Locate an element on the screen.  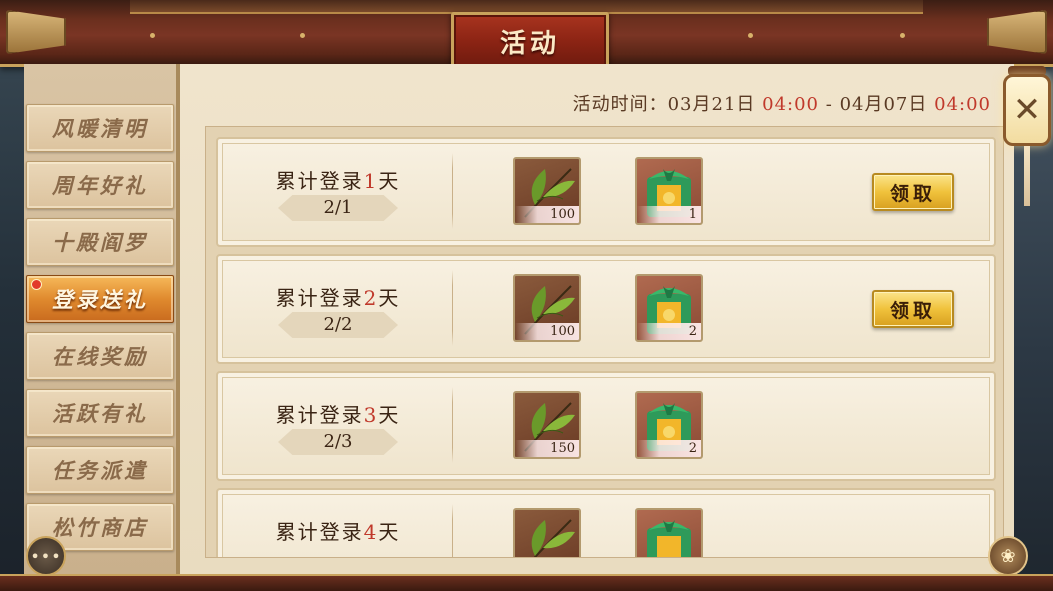
row-title: 累计登录1天 is located at coordinates (338, 179).